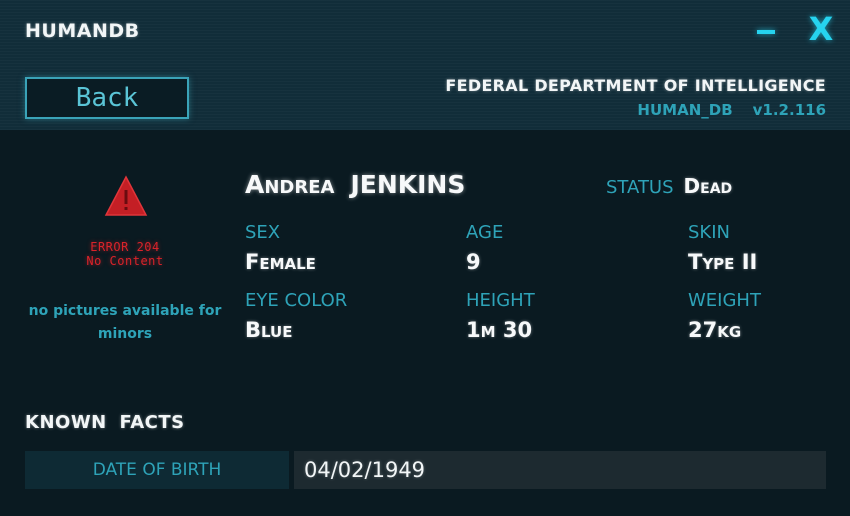  I want to click on status-label: STATUS, so click(640, 187).